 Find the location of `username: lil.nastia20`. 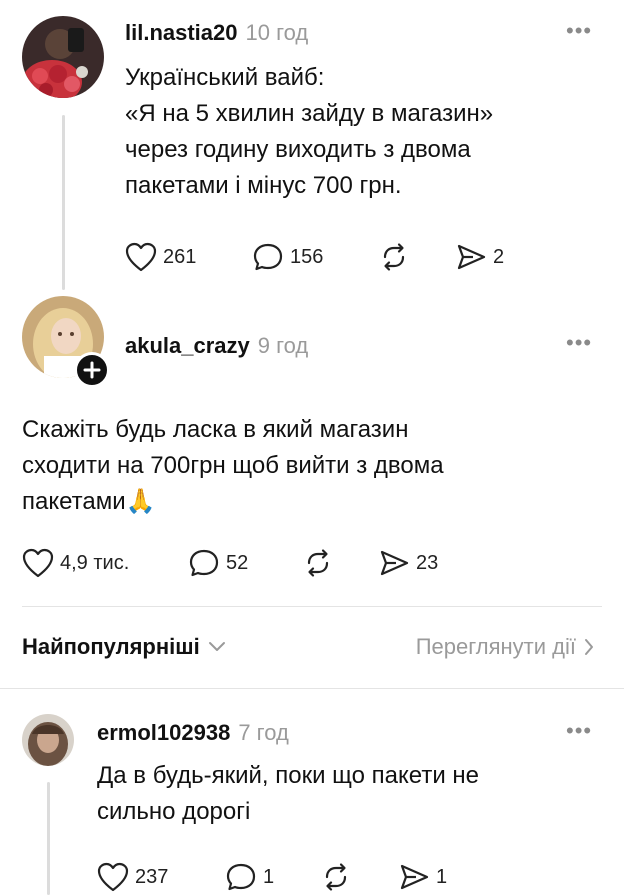

username: lil.nastia20 is located at coordinates (181, 32).